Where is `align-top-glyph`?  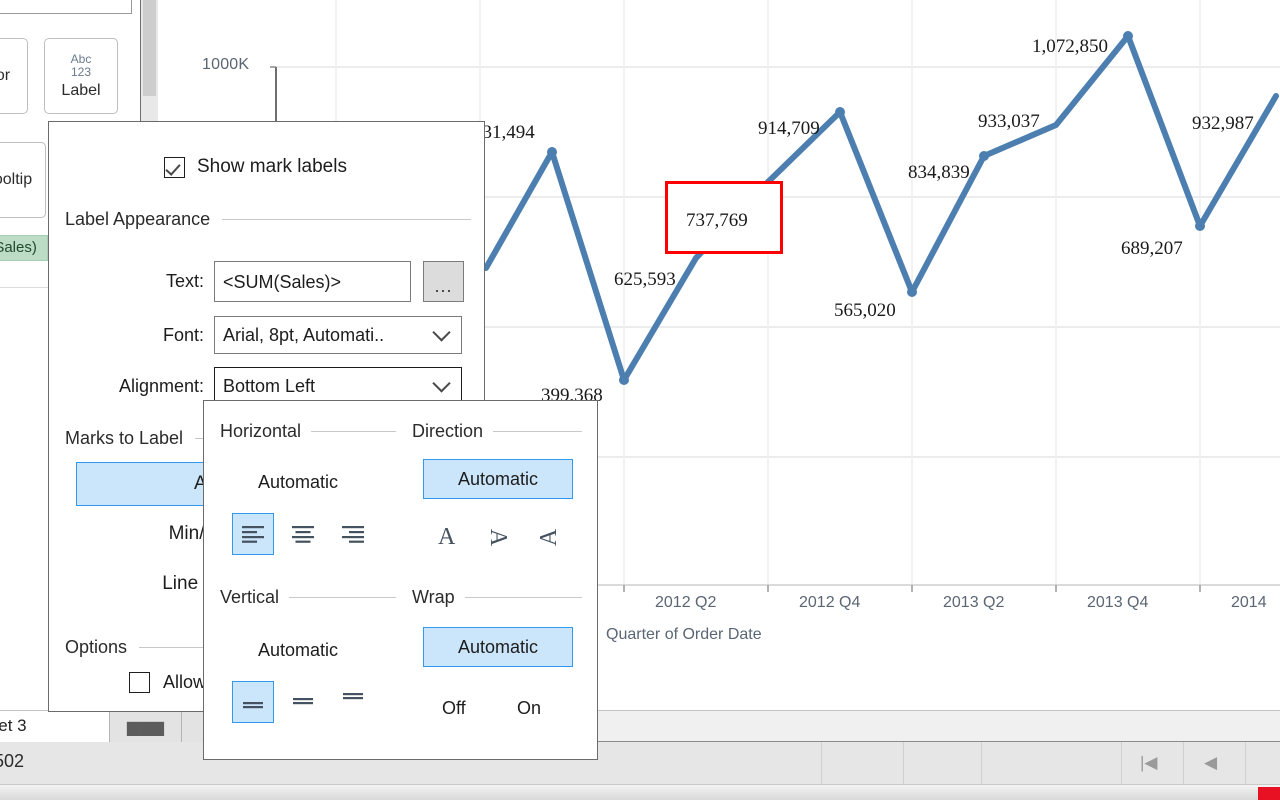
align-top-glyph is located at coordinates (353, 696).